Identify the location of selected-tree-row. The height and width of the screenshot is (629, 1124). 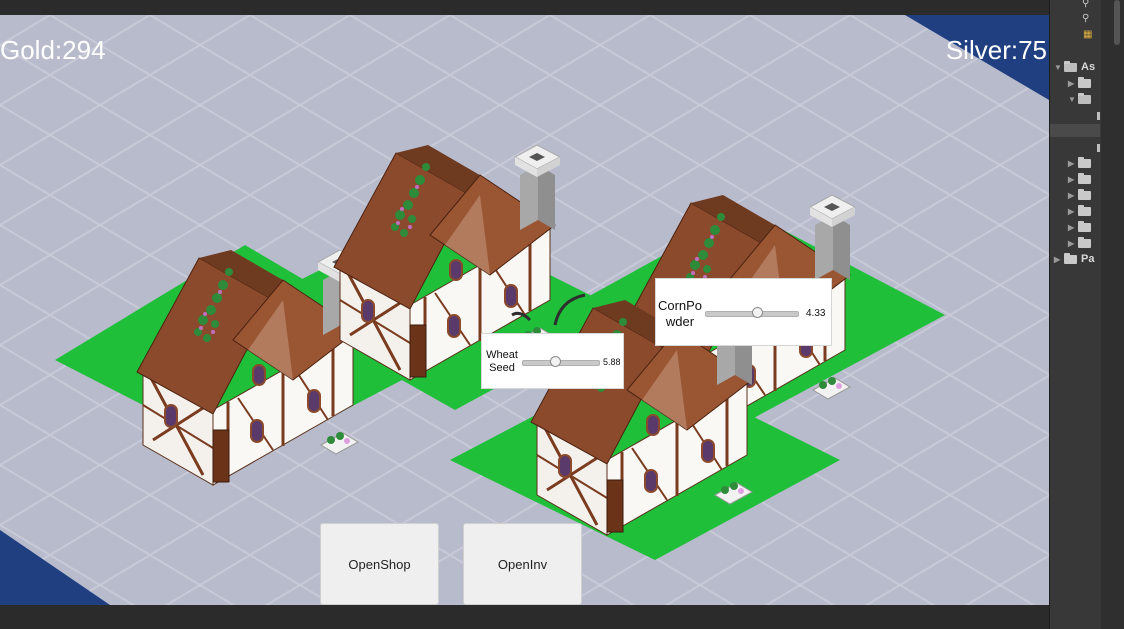
(1075, 130).